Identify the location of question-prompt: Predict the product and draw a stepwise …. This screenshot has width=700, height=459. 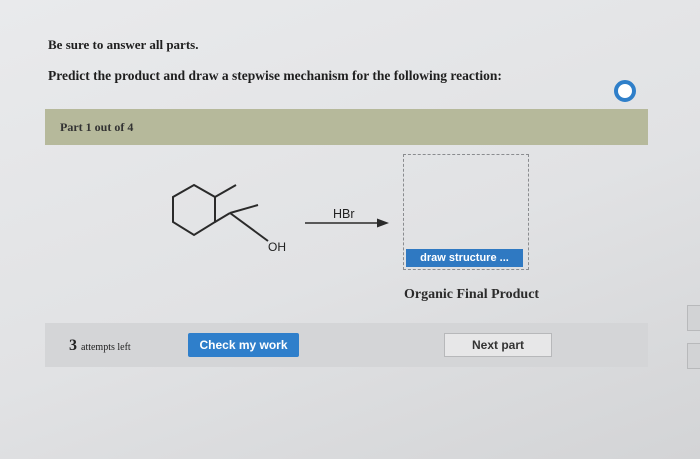
(275, 75).